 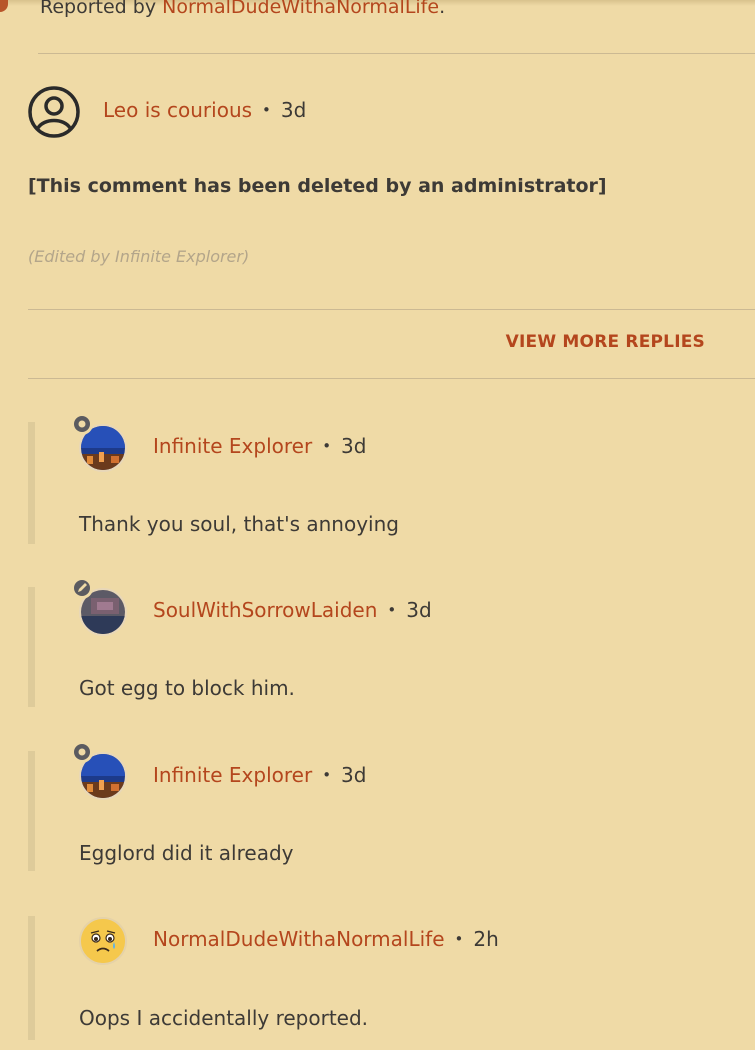 I want to click on edited-note: (Edited by Infinite Explorer), so click(x=139, y=256).